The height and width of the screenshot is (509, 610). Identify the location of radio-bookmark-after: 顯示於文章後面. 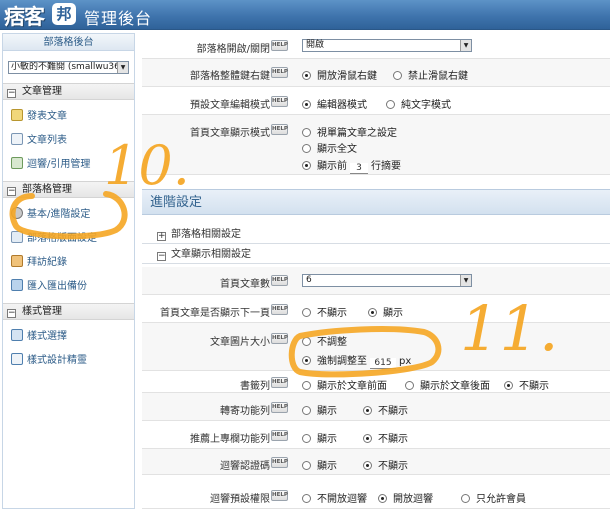
(447, 384).